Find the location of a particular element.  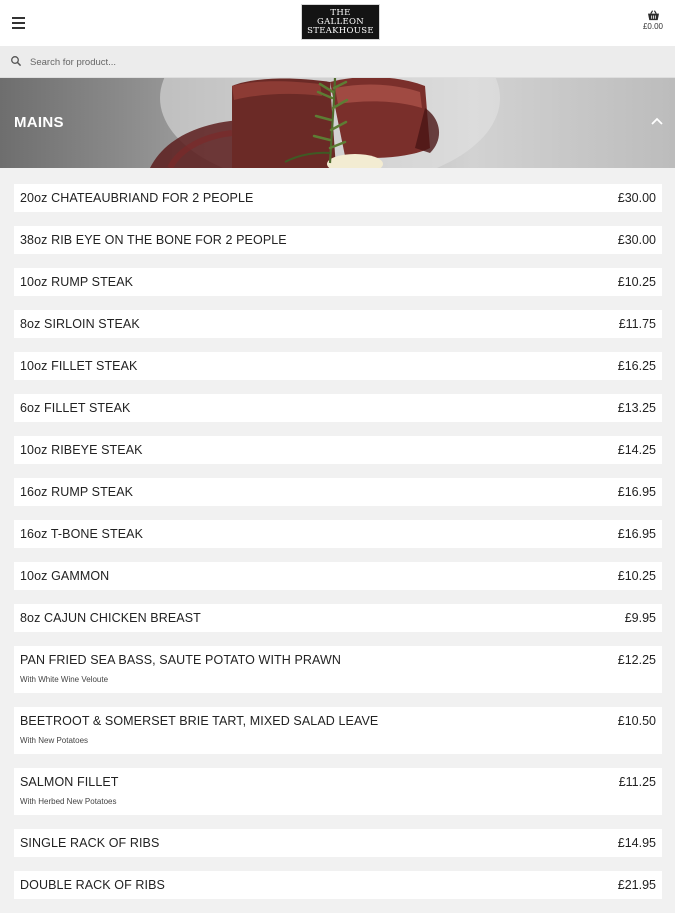

item-price: £14.95 is located at coordinates (636, 843).